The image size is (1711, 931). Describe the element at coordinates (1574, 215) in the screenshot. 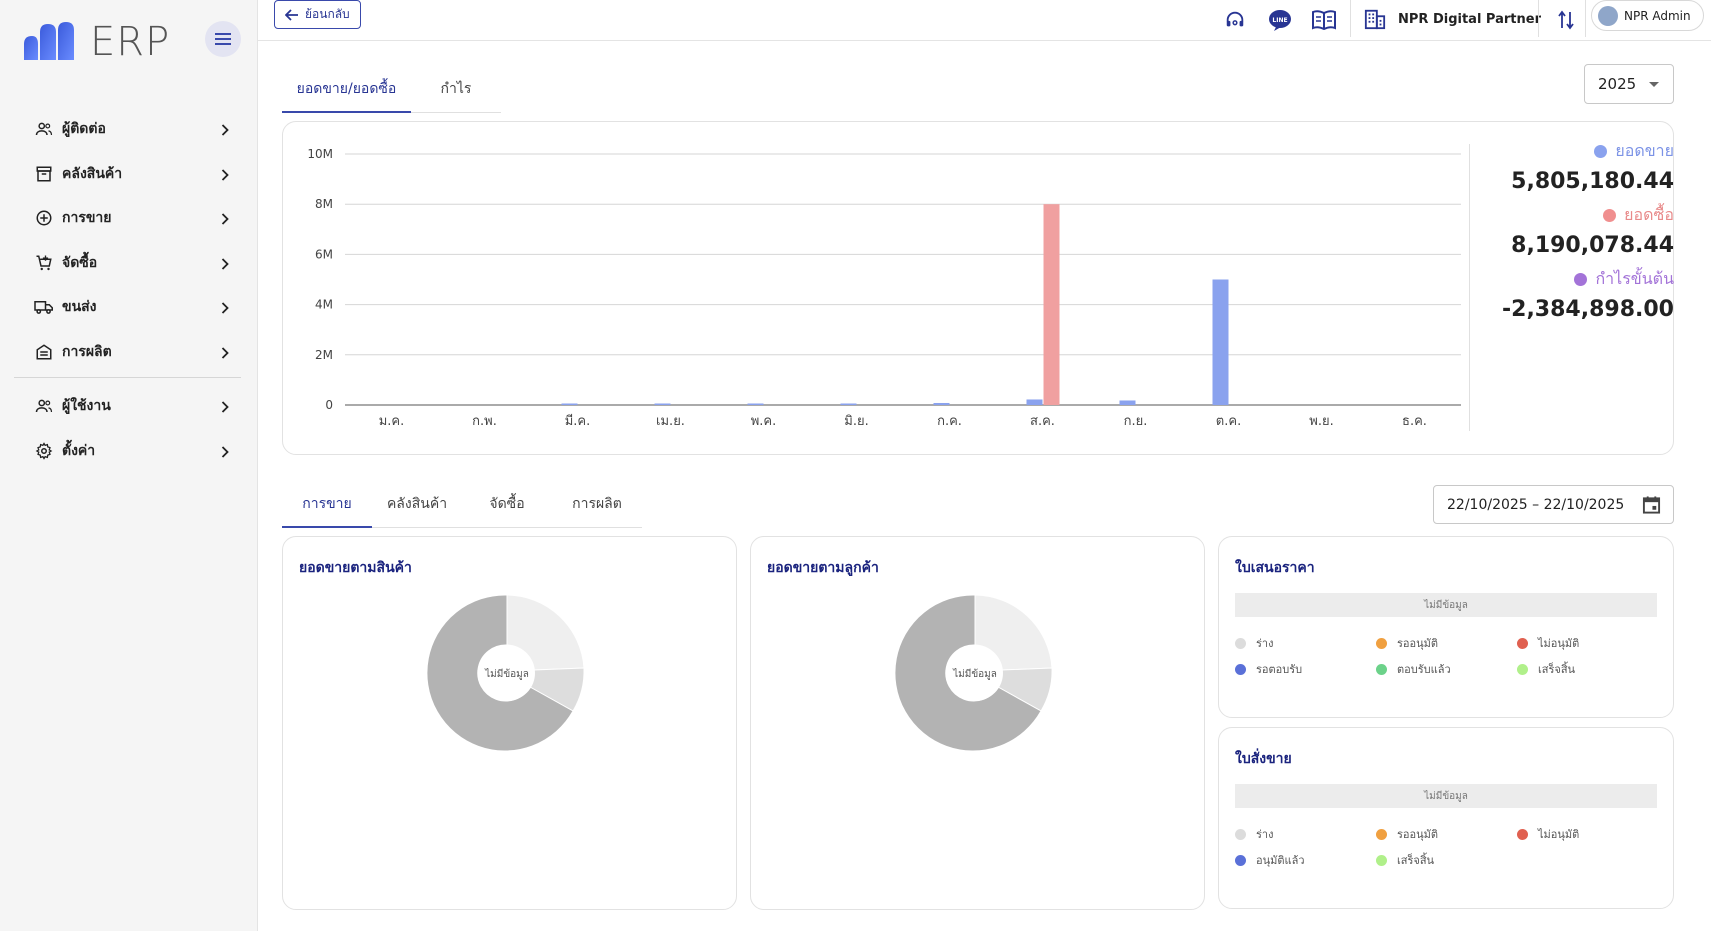

I see `purchase-legend: ยอดซื้อ` at that location.